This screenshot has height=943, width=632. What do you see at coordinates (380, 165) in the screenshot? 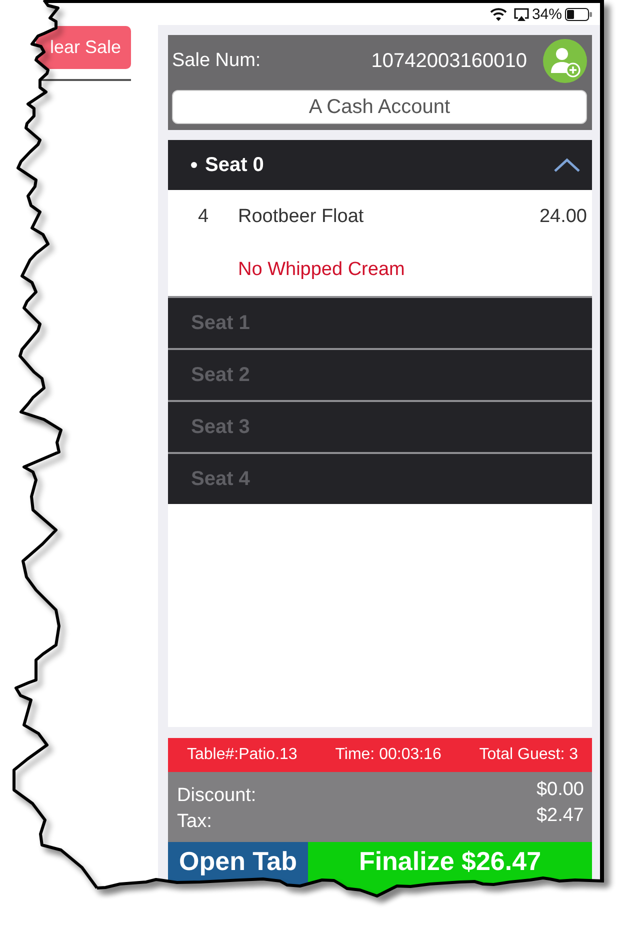
I see `seat-header: Seat 0` at bounding box center [380, 165].